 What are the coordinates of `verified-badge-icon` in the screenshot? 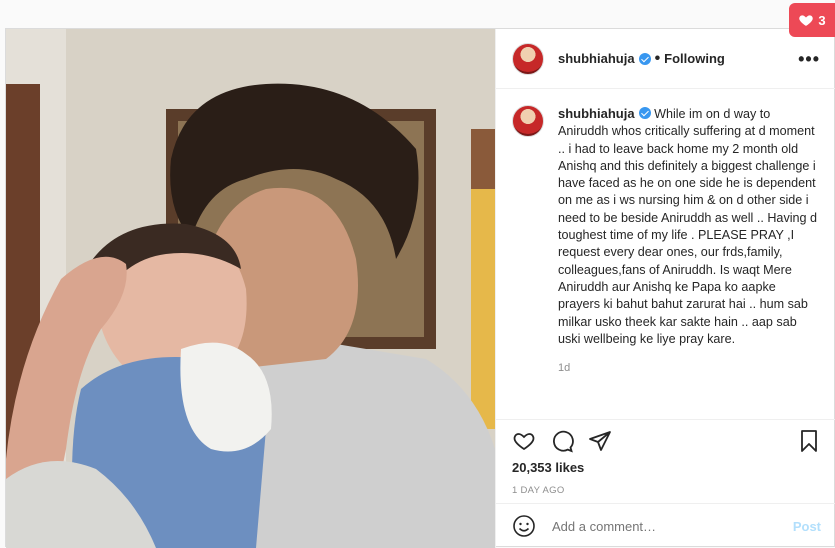 It's located at (644, 58).